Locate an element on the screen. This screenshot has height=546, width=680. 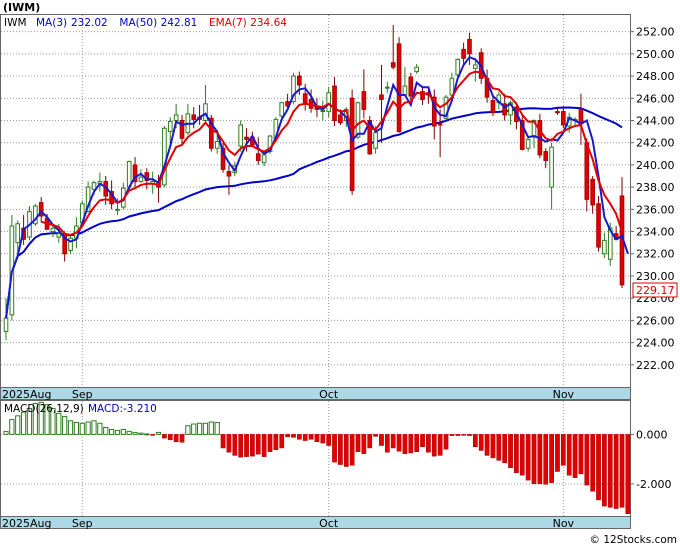
macd-x-axis is located at coordinates (315, 522).